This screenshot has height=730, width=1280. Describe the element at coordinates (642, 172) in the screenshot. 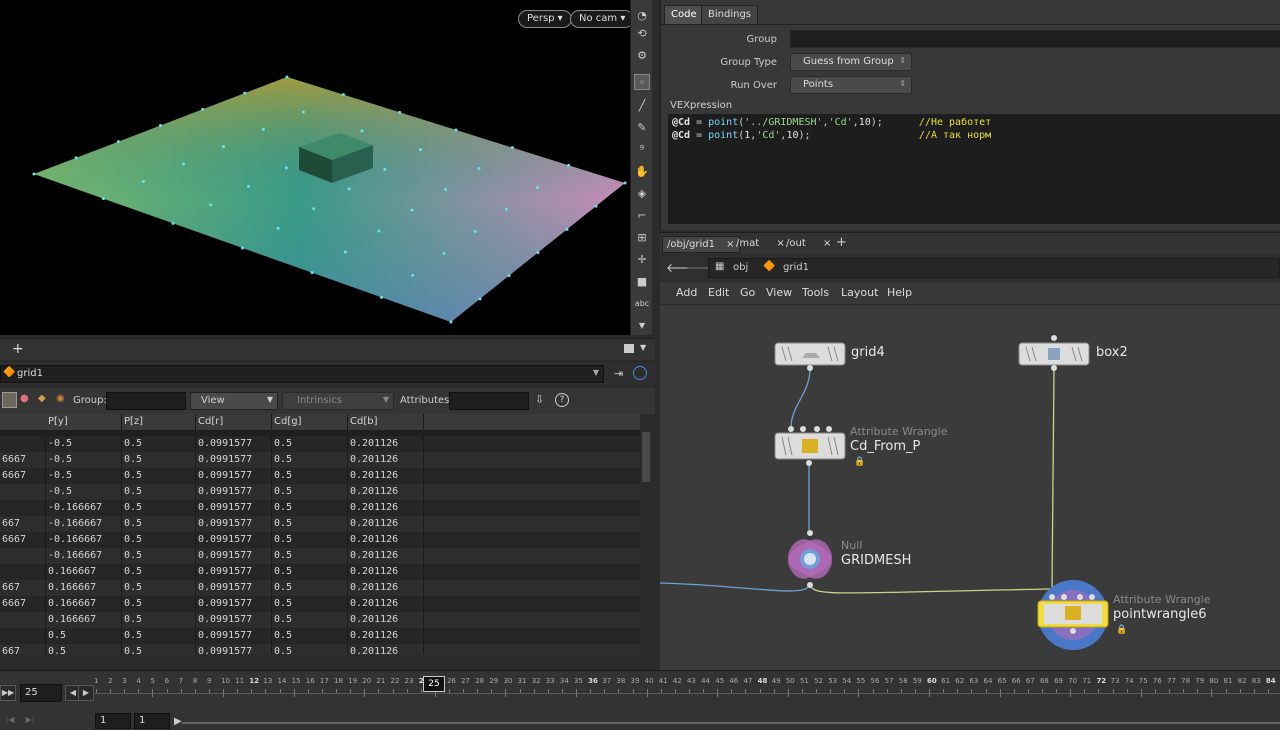

I see `brush-icon: ✋` at that location.